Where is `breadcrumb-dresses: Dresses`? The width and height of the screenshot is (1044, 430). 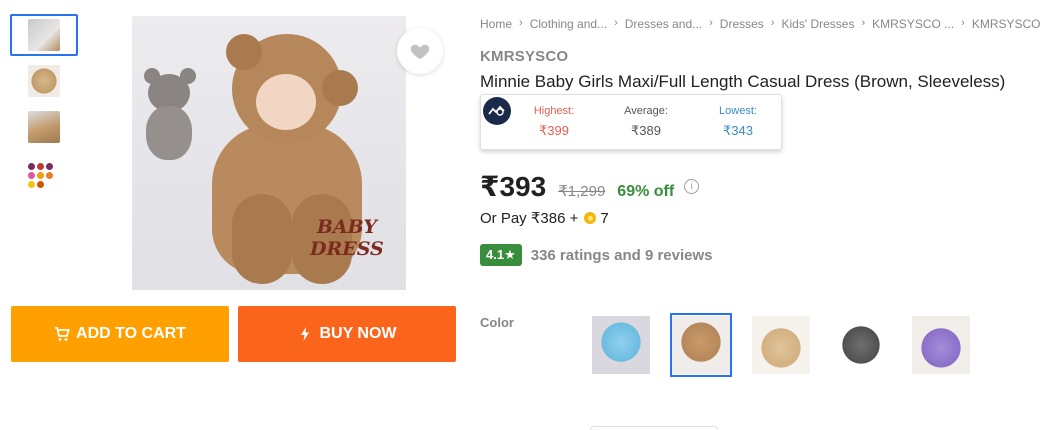 breadcrumb-dresses: Dresses is located at coordinates (742, 24).